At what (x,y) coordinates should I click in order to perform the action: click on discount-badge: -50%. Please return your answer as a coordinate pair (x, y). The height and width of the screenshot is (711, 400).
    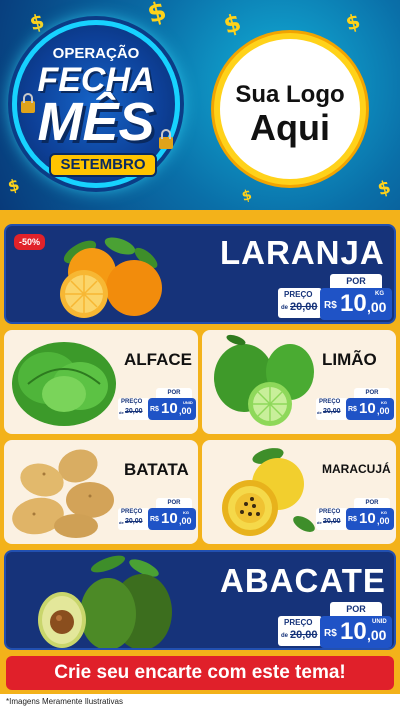
    Looking at the image, I should click on (30, 242).